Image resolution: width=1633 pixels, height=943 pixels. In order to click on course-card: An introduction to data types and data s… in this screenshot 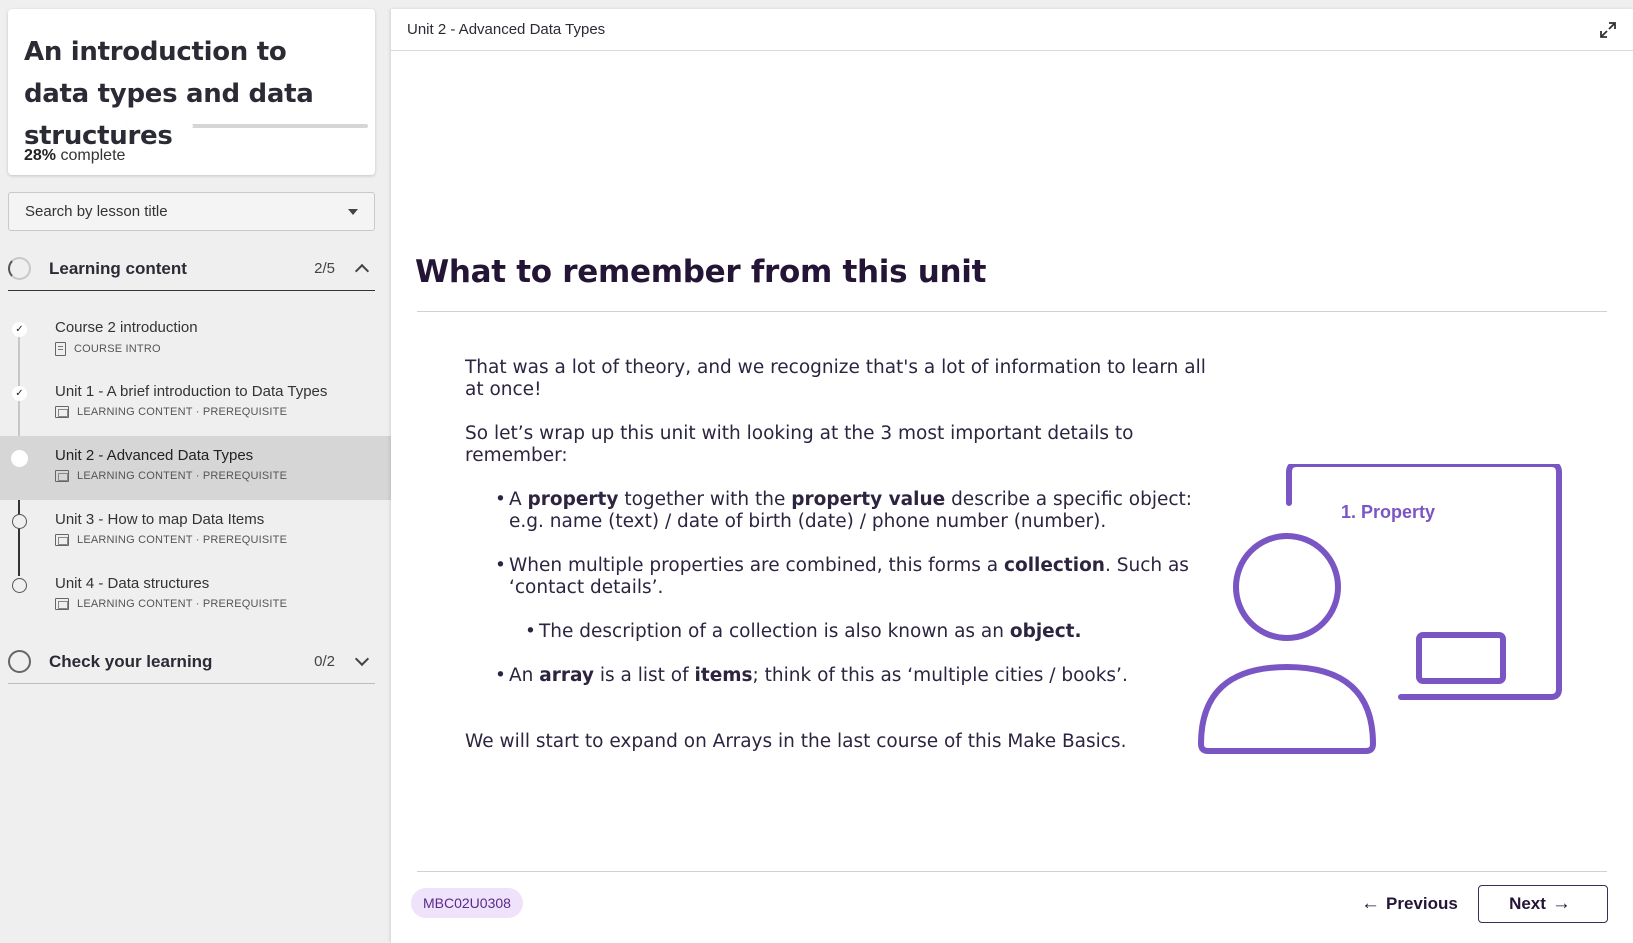, I will do `click(191, 92)`.